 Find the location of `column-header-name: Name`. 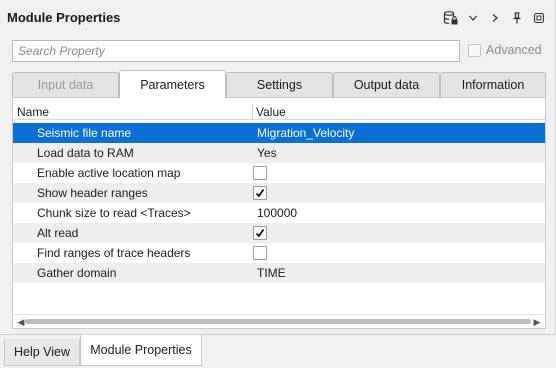

column-header-name: Name is located at coordinates (33, 112).